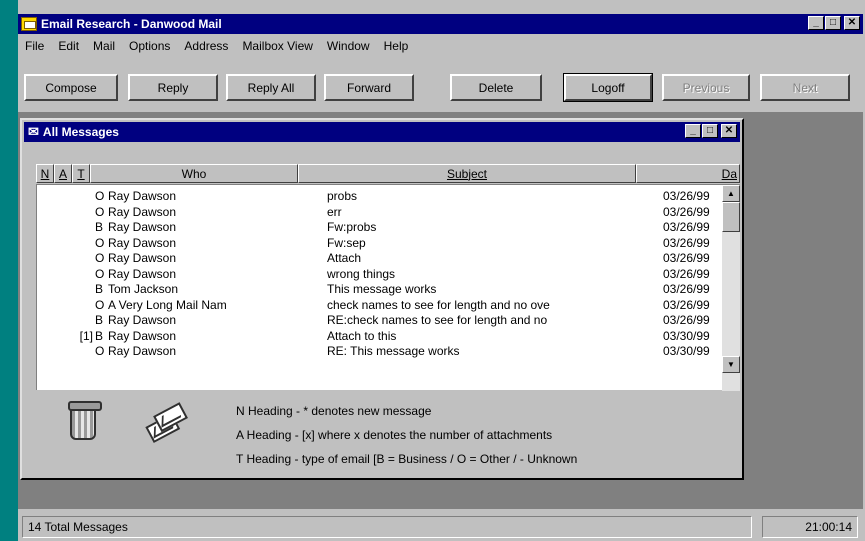 Image resolution: width=865 pixels, height=541 pixels. I want to click on forward-button: Forward, so click(369, 87).